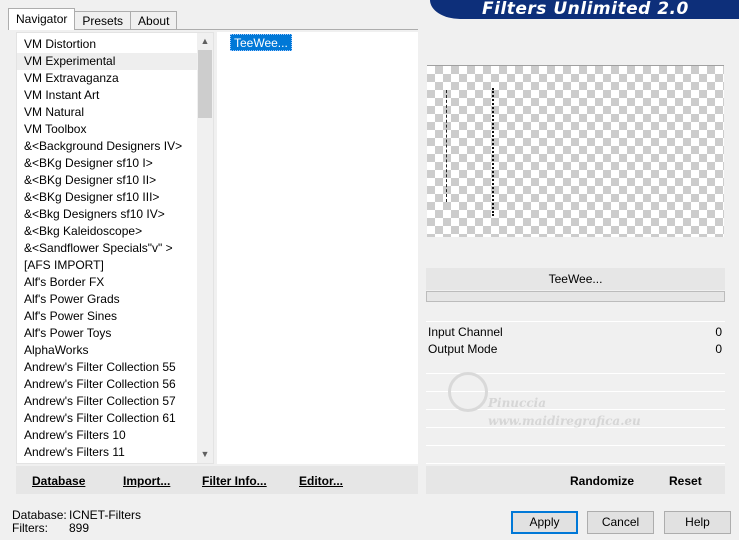  Describe the element at coordinates (544, 522) in the screenshot. I see `apply-button: Apply` at that location.